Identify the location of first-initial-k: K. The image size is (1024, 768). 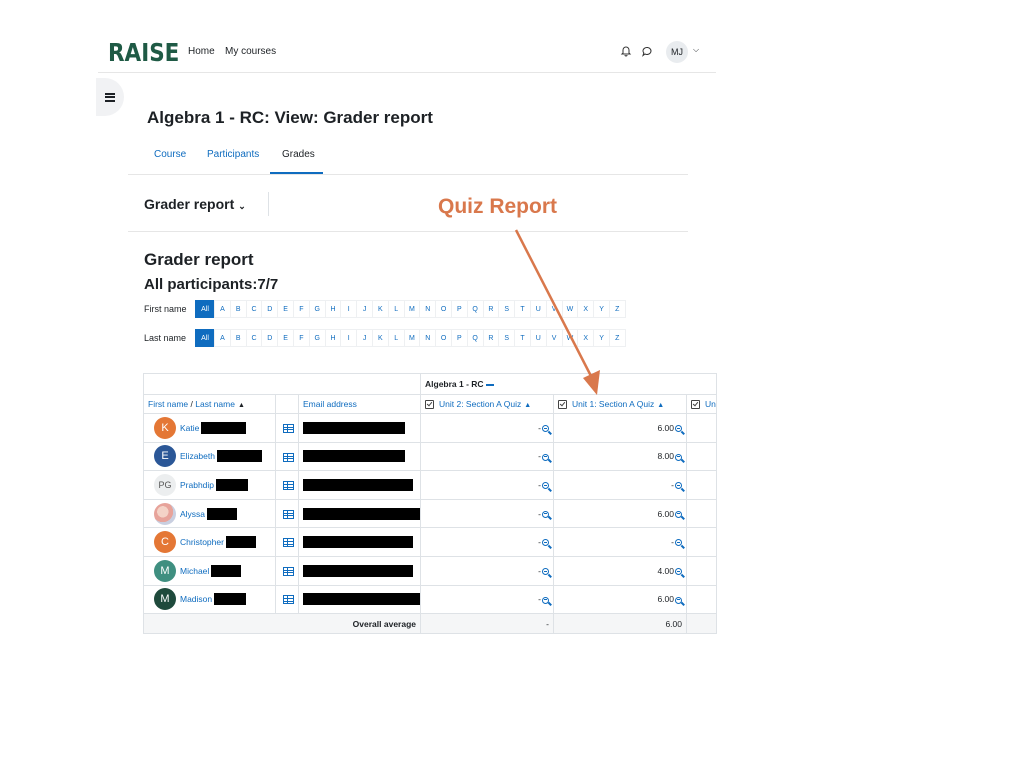
(380, 309).